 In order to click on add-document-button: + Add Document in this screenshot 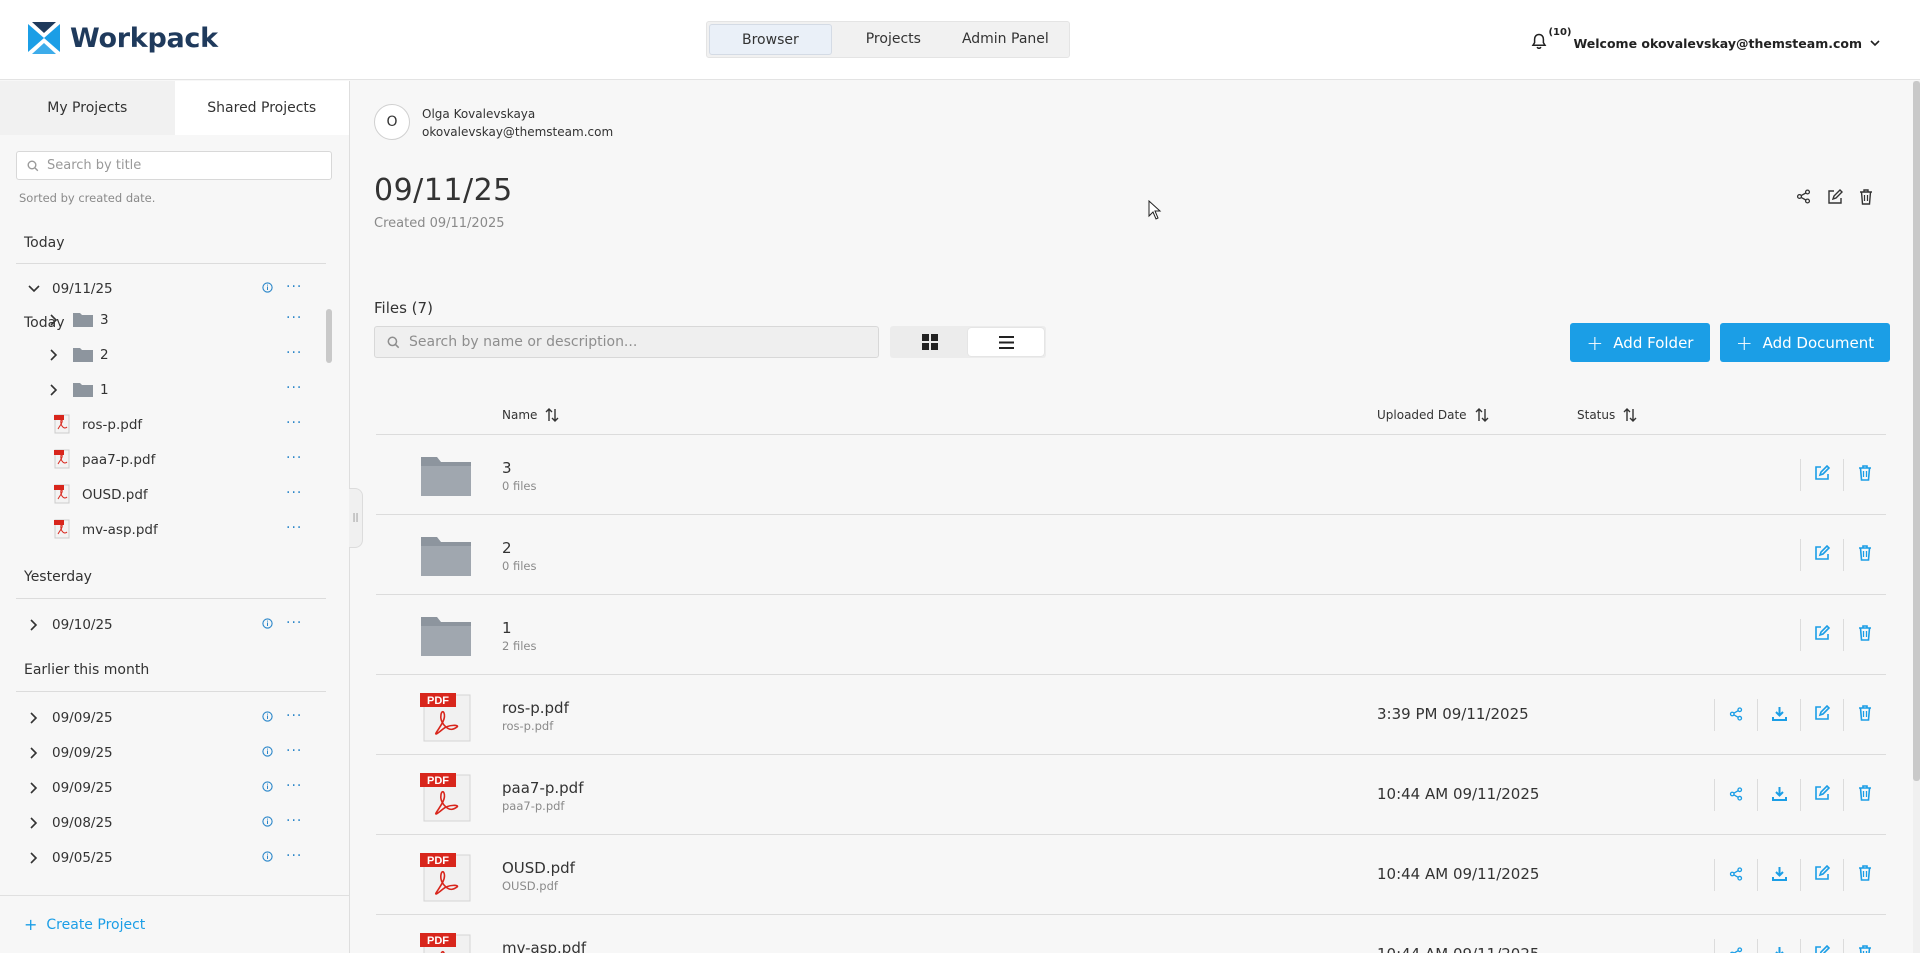, I will do `click(1805, 342)`.